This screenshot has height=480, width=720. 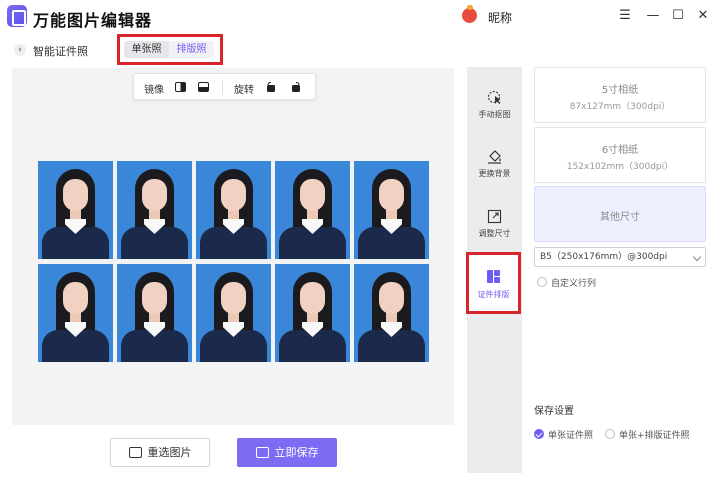 What do you see at coordinates (493, 294) in the screenshot?
I see `rail-label: 证件排版` at bounding box center [493, 294].